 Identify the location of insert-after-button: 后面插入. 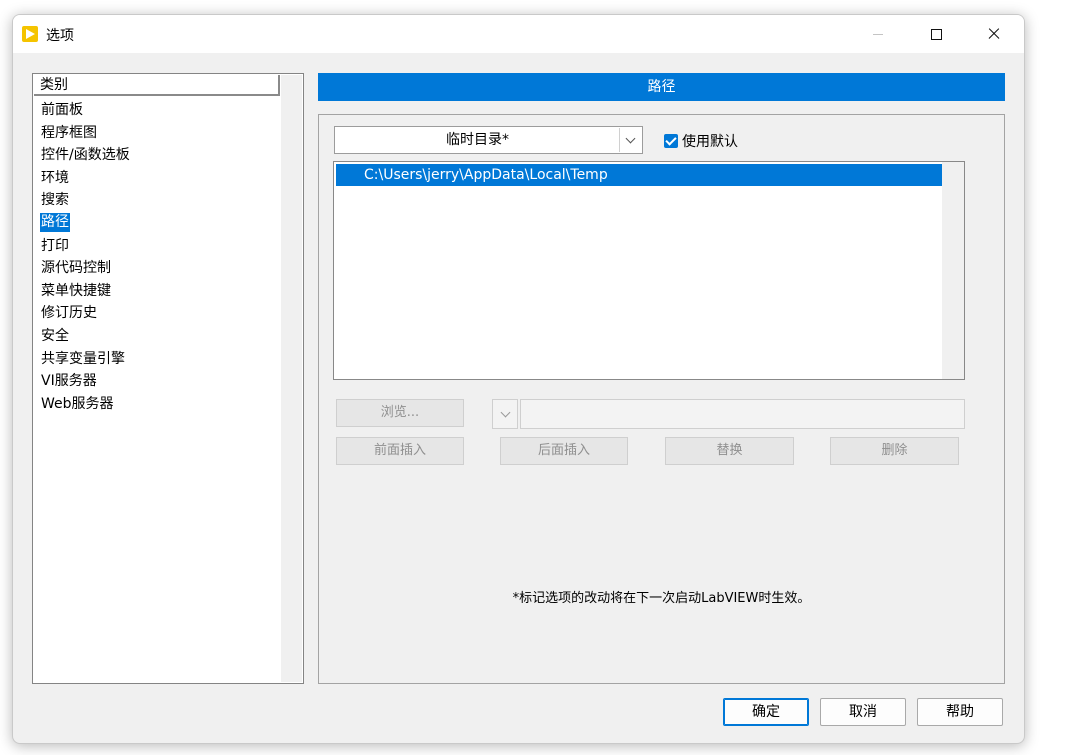
(564, 451).